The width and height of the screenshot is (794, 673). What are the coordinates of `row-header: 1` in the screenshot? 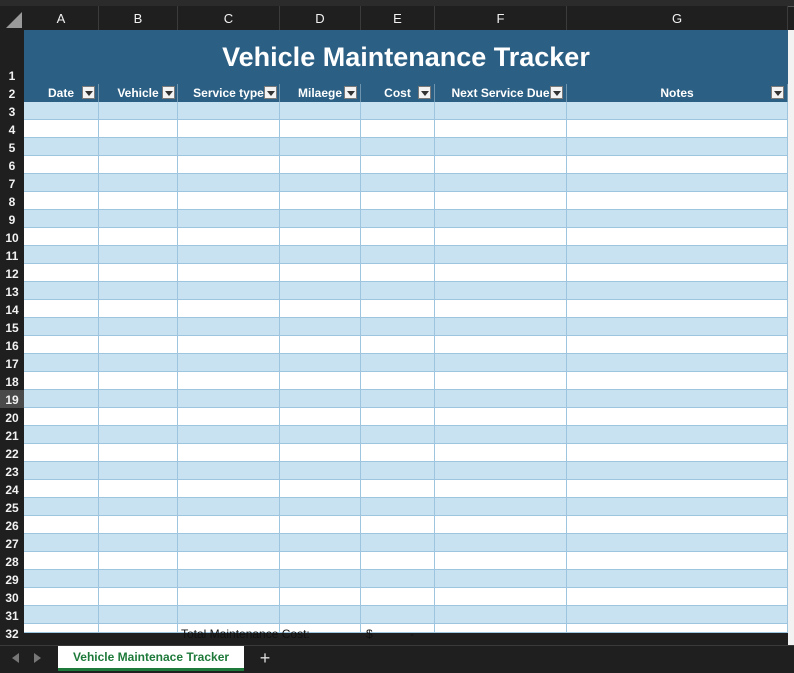 It's located at (12, 57).